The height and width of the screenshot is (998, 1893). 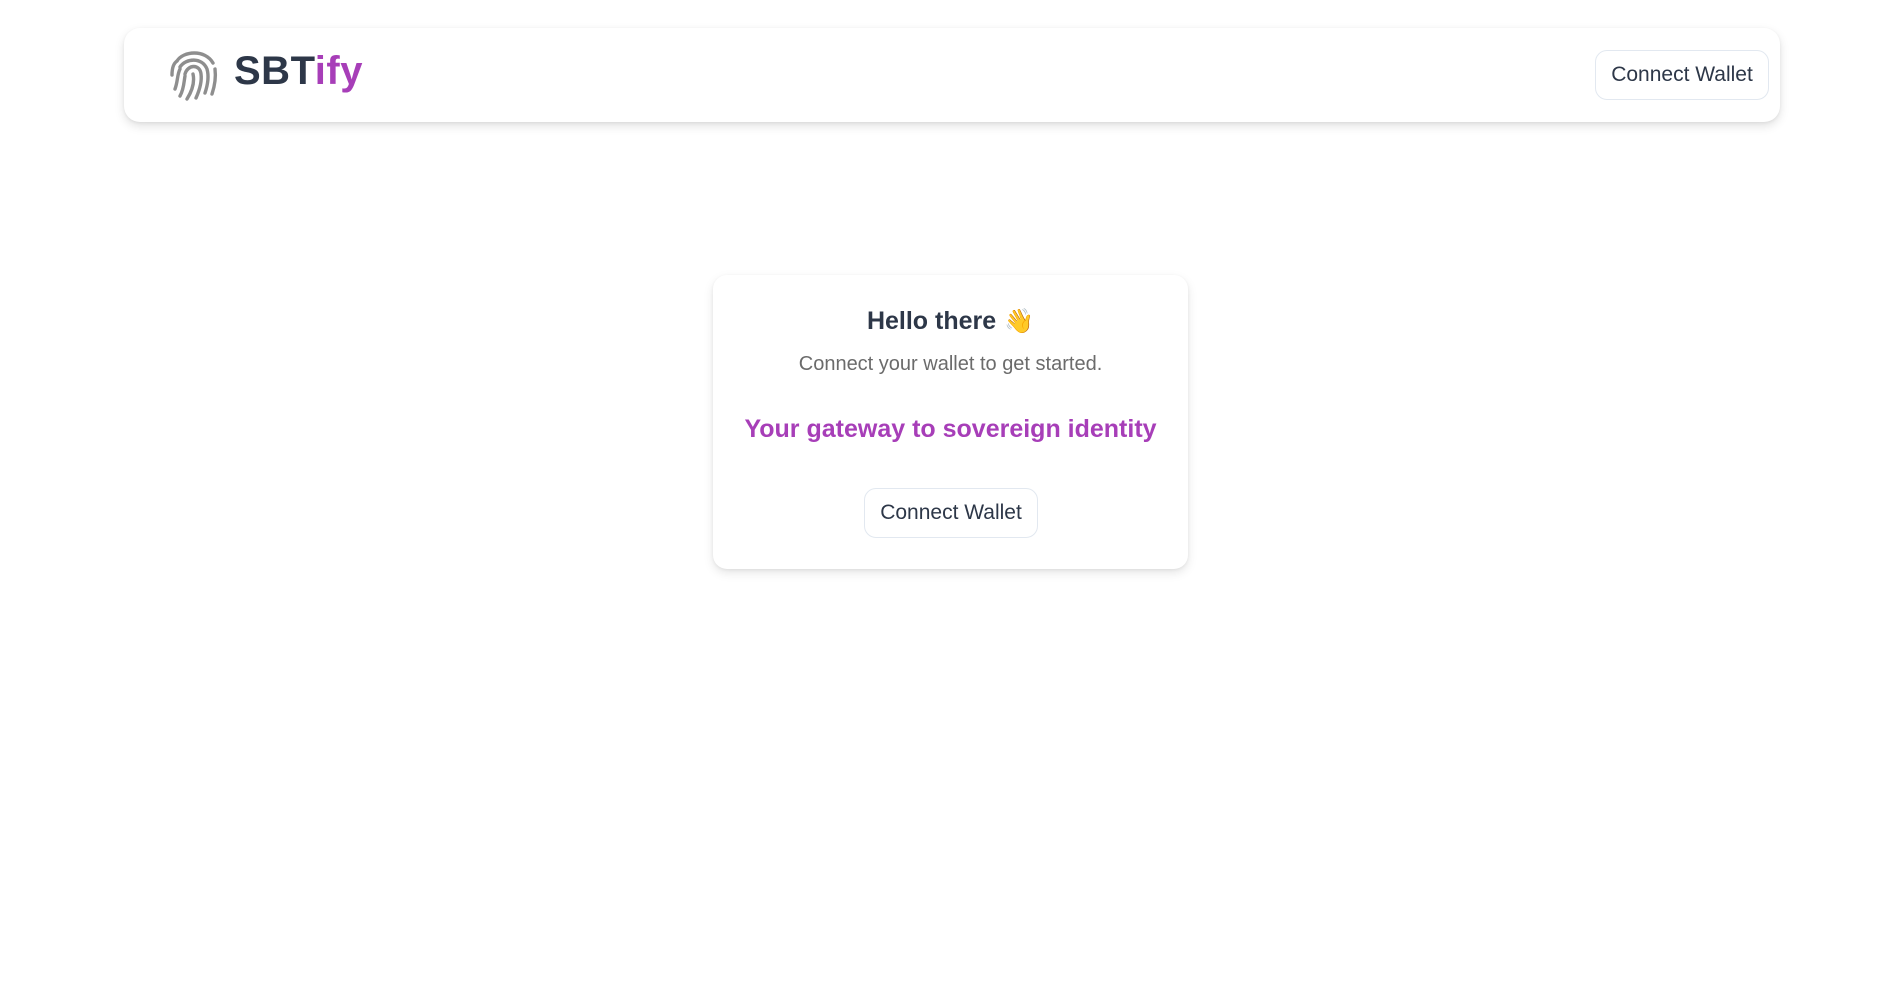 I want to click on brand-name: SBTify, so click(x=298, y=71).